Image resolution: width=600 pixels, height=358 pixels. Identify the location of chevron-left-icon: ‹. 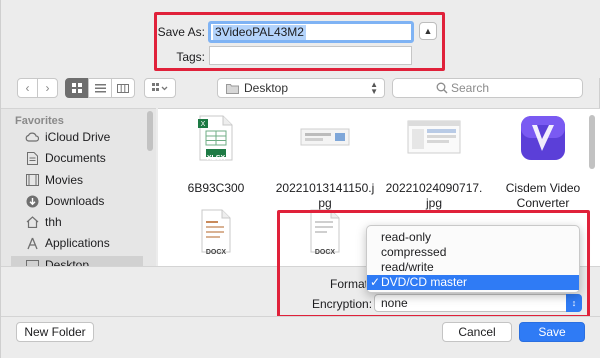
(27, 88).